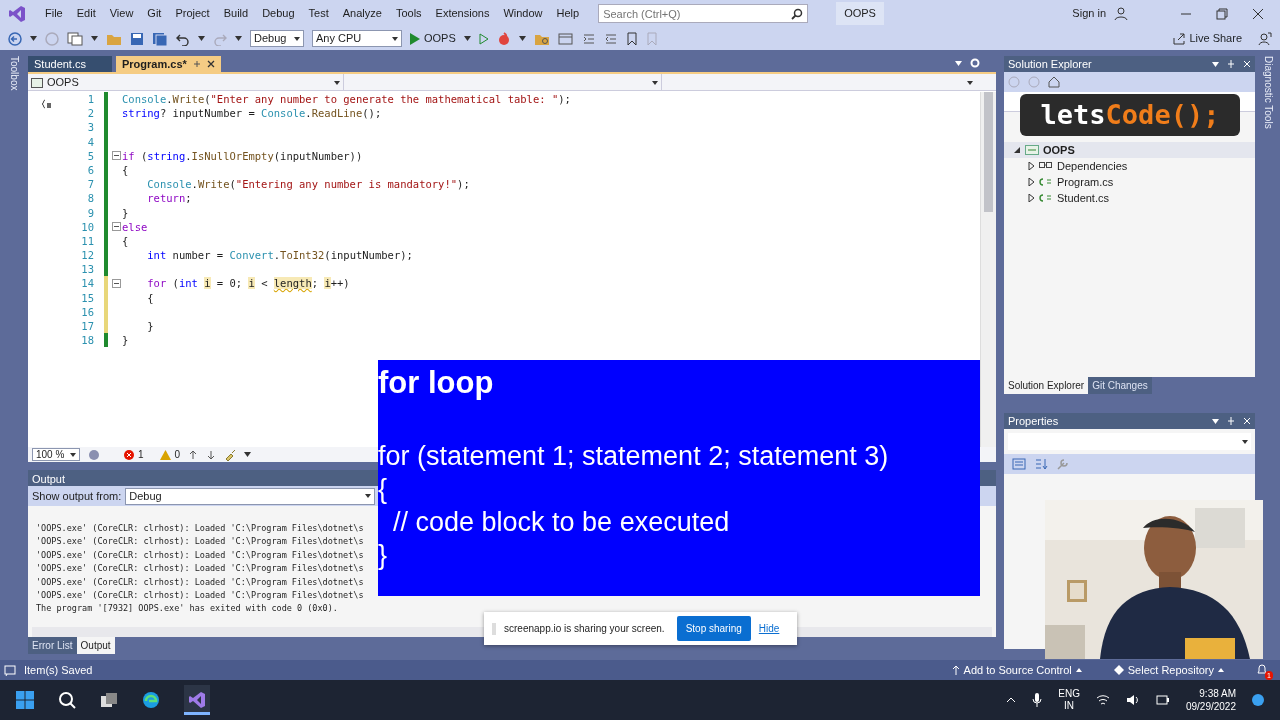 Image resolution: width=1280 pixels, height=720 pixels. I want to click on tab-label: Program.cs*, so click(154, 64).